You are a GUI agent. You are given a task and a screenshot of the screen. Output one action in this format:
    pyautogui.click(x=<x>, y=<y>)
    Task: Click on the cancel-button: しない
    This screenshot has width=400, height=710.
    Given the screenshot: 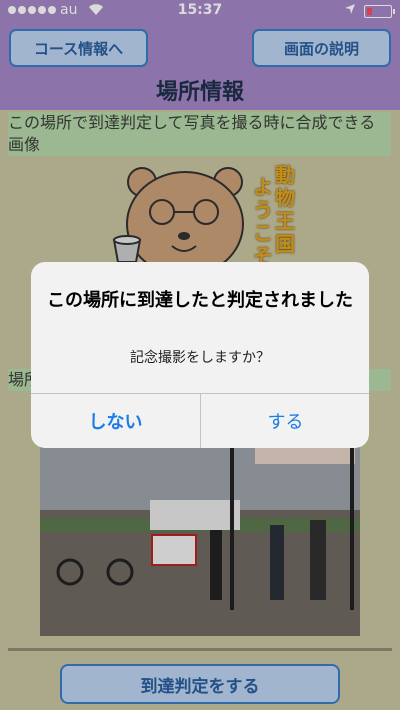 What is the action you would take?
    pyautogui.click(x=115, y=420)
    